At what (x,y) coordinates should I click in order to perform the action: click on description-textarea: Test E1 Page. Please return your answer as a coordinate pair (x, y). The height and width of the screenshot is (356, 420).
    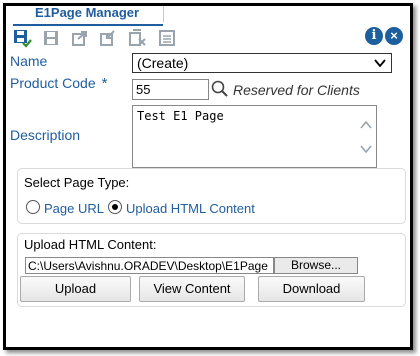
    Looking at the image, I should click on (254, 136).